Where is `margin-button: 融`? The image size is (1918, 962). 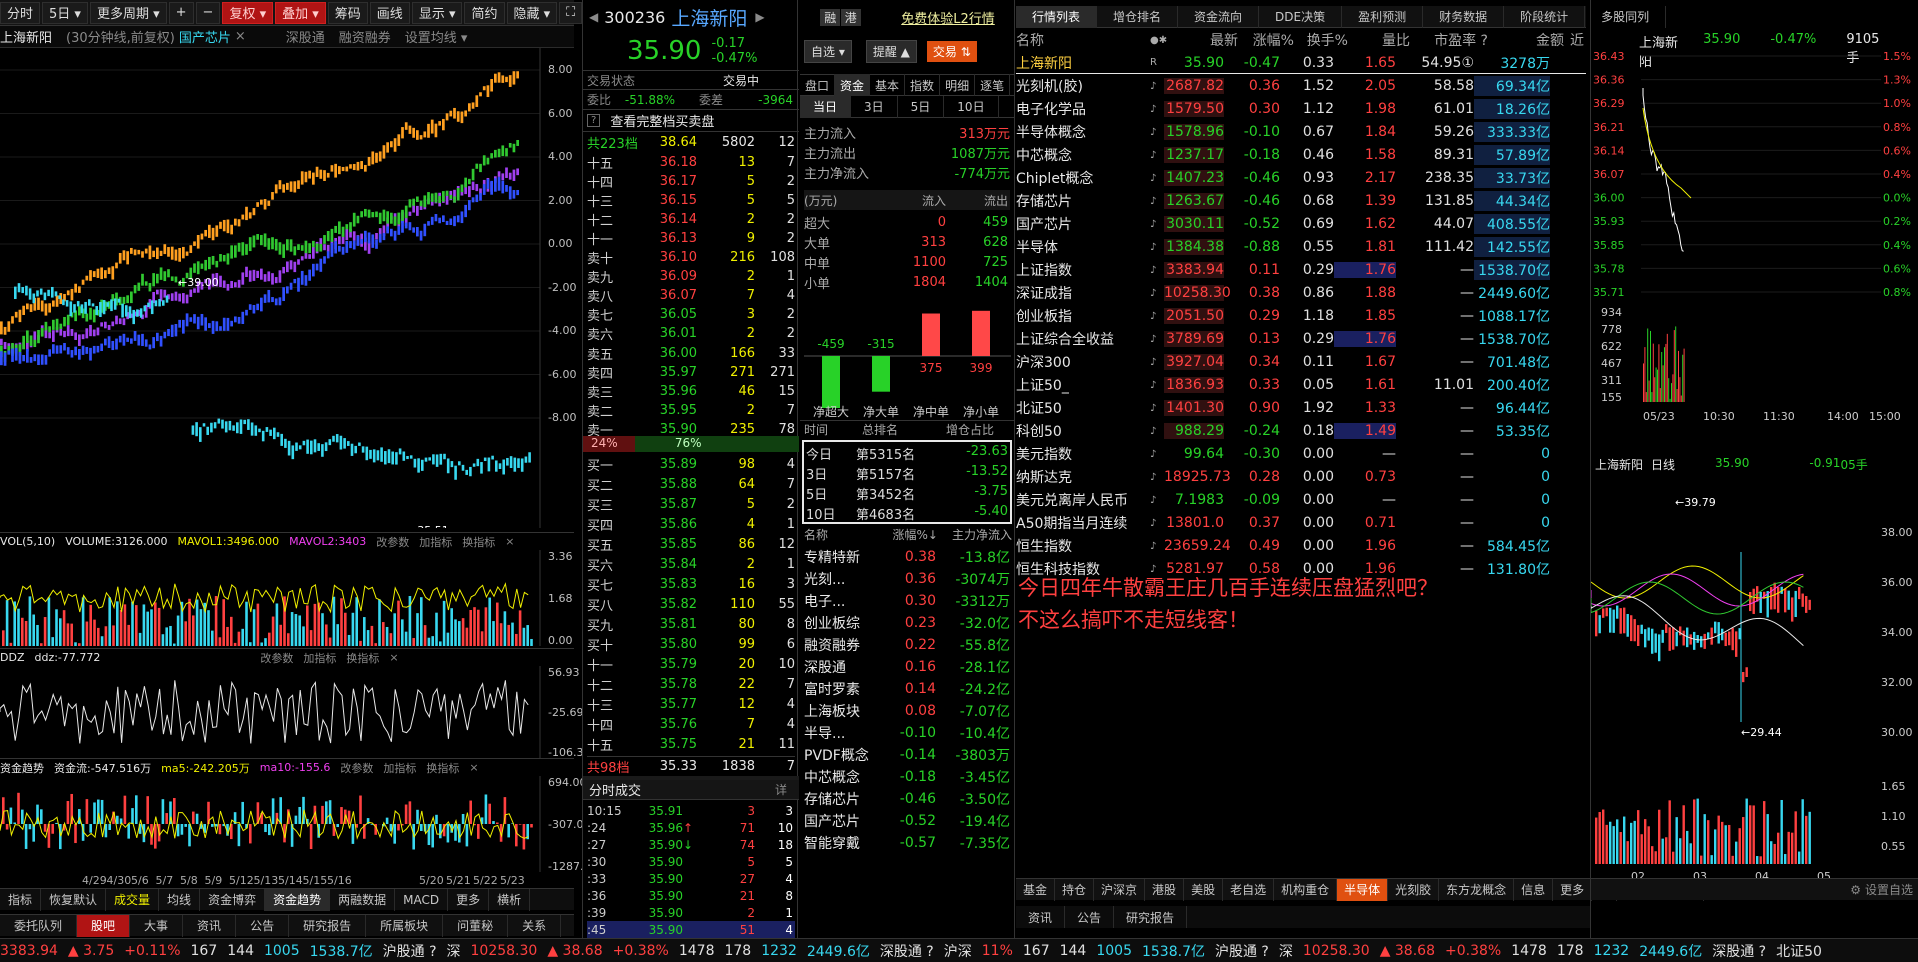 margin-button: 融 is located at coordinates (830, 17).